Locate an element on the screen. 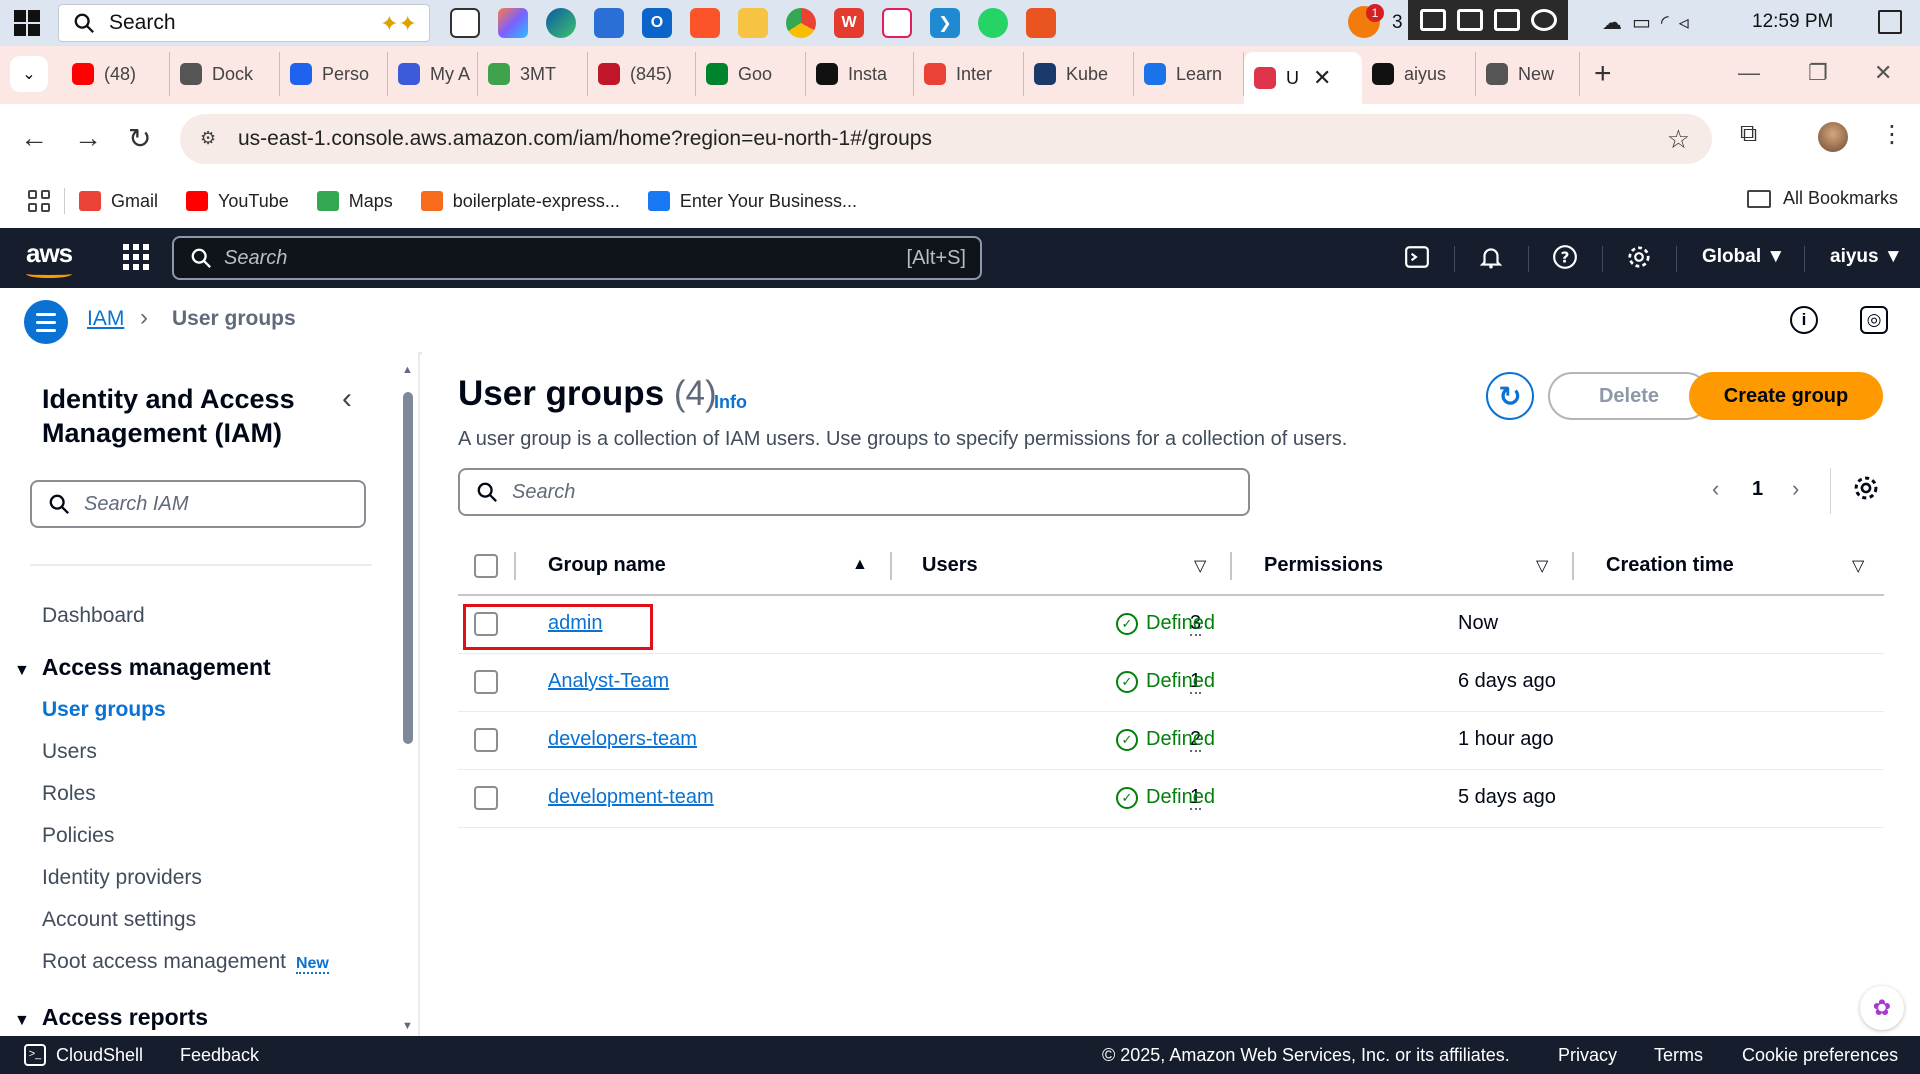 The height and width of the screenshot is (1074, 1920). column-header-permissions: Permissions is located at coordinates (1323, 565).